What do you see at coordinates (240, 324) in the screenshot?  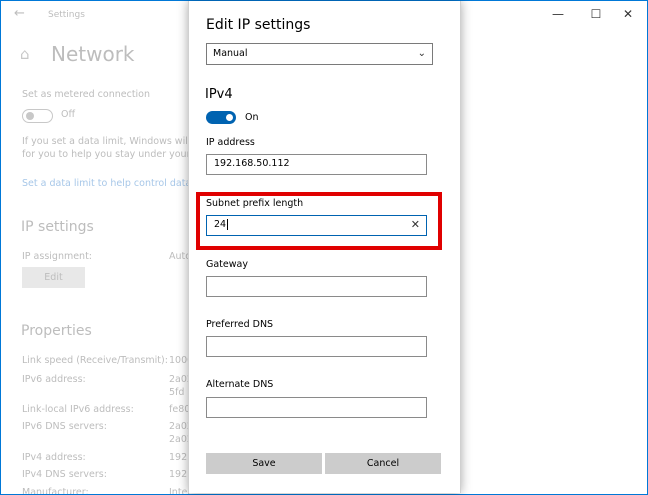 I see `preferred-dns-label: Preferred DNS` at bounding box center [240, 324].